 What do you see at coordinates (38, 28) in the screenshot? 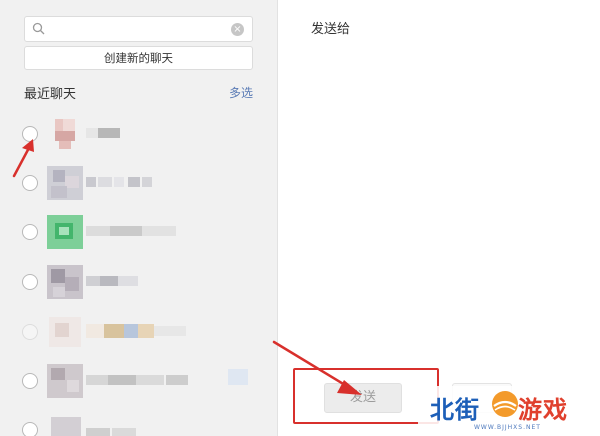
I see `search-icon` at bounding box center [38, 28].